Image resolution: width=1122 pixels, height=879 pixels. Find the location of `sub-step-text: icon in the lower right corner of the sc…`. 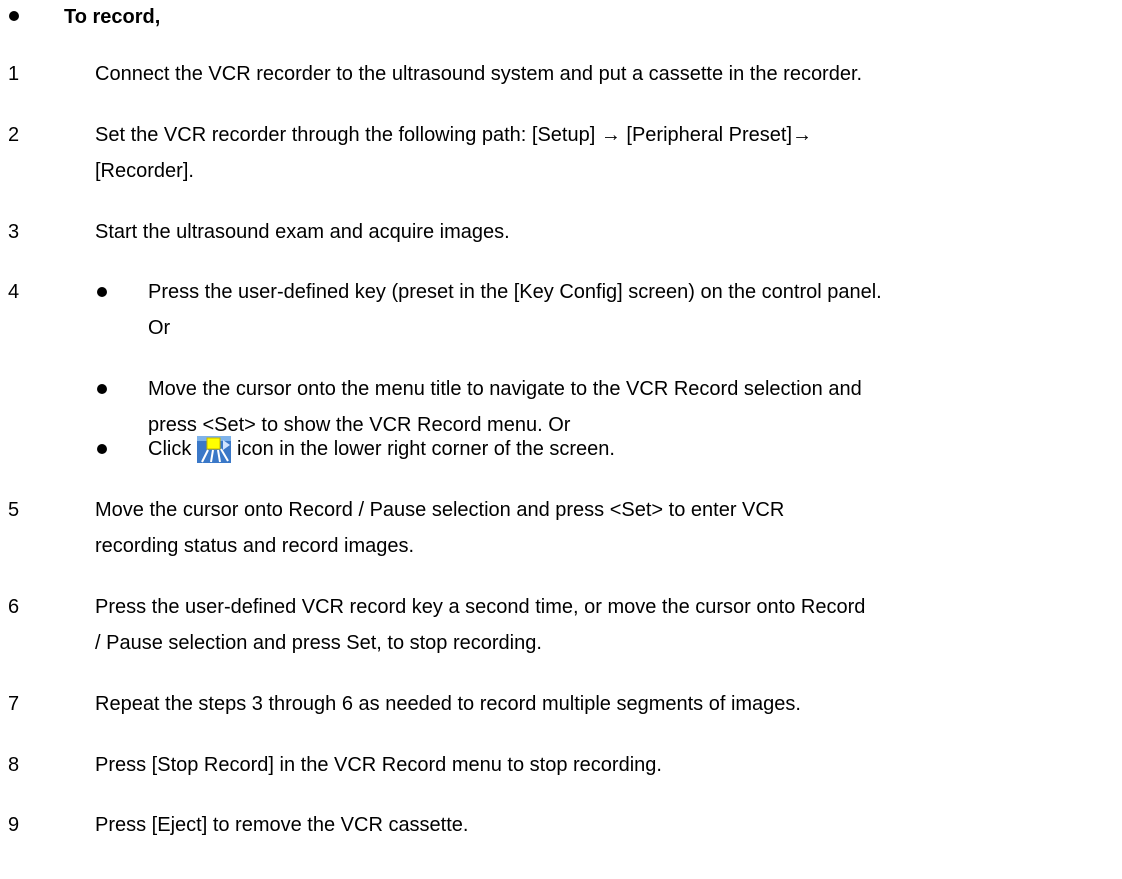

sub-step-text: icon in the lower right corner of the sc… is located at coordinates (426, 449).